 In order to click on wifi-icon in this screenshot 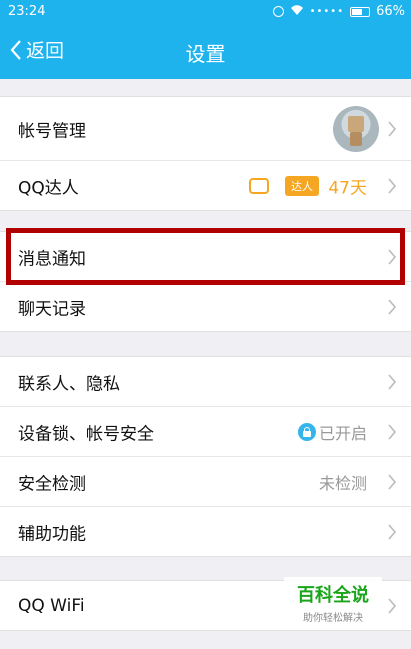, I will do `click(297, 11)`.